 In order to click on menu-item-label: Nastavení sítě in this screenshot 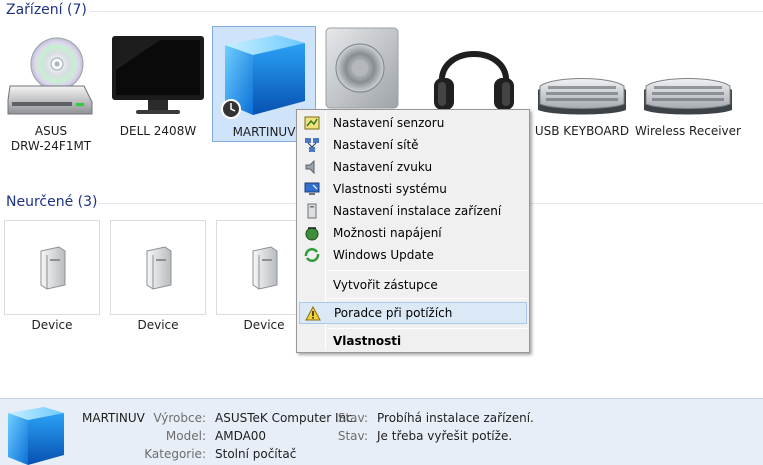, I will do `click(376, 145)`.